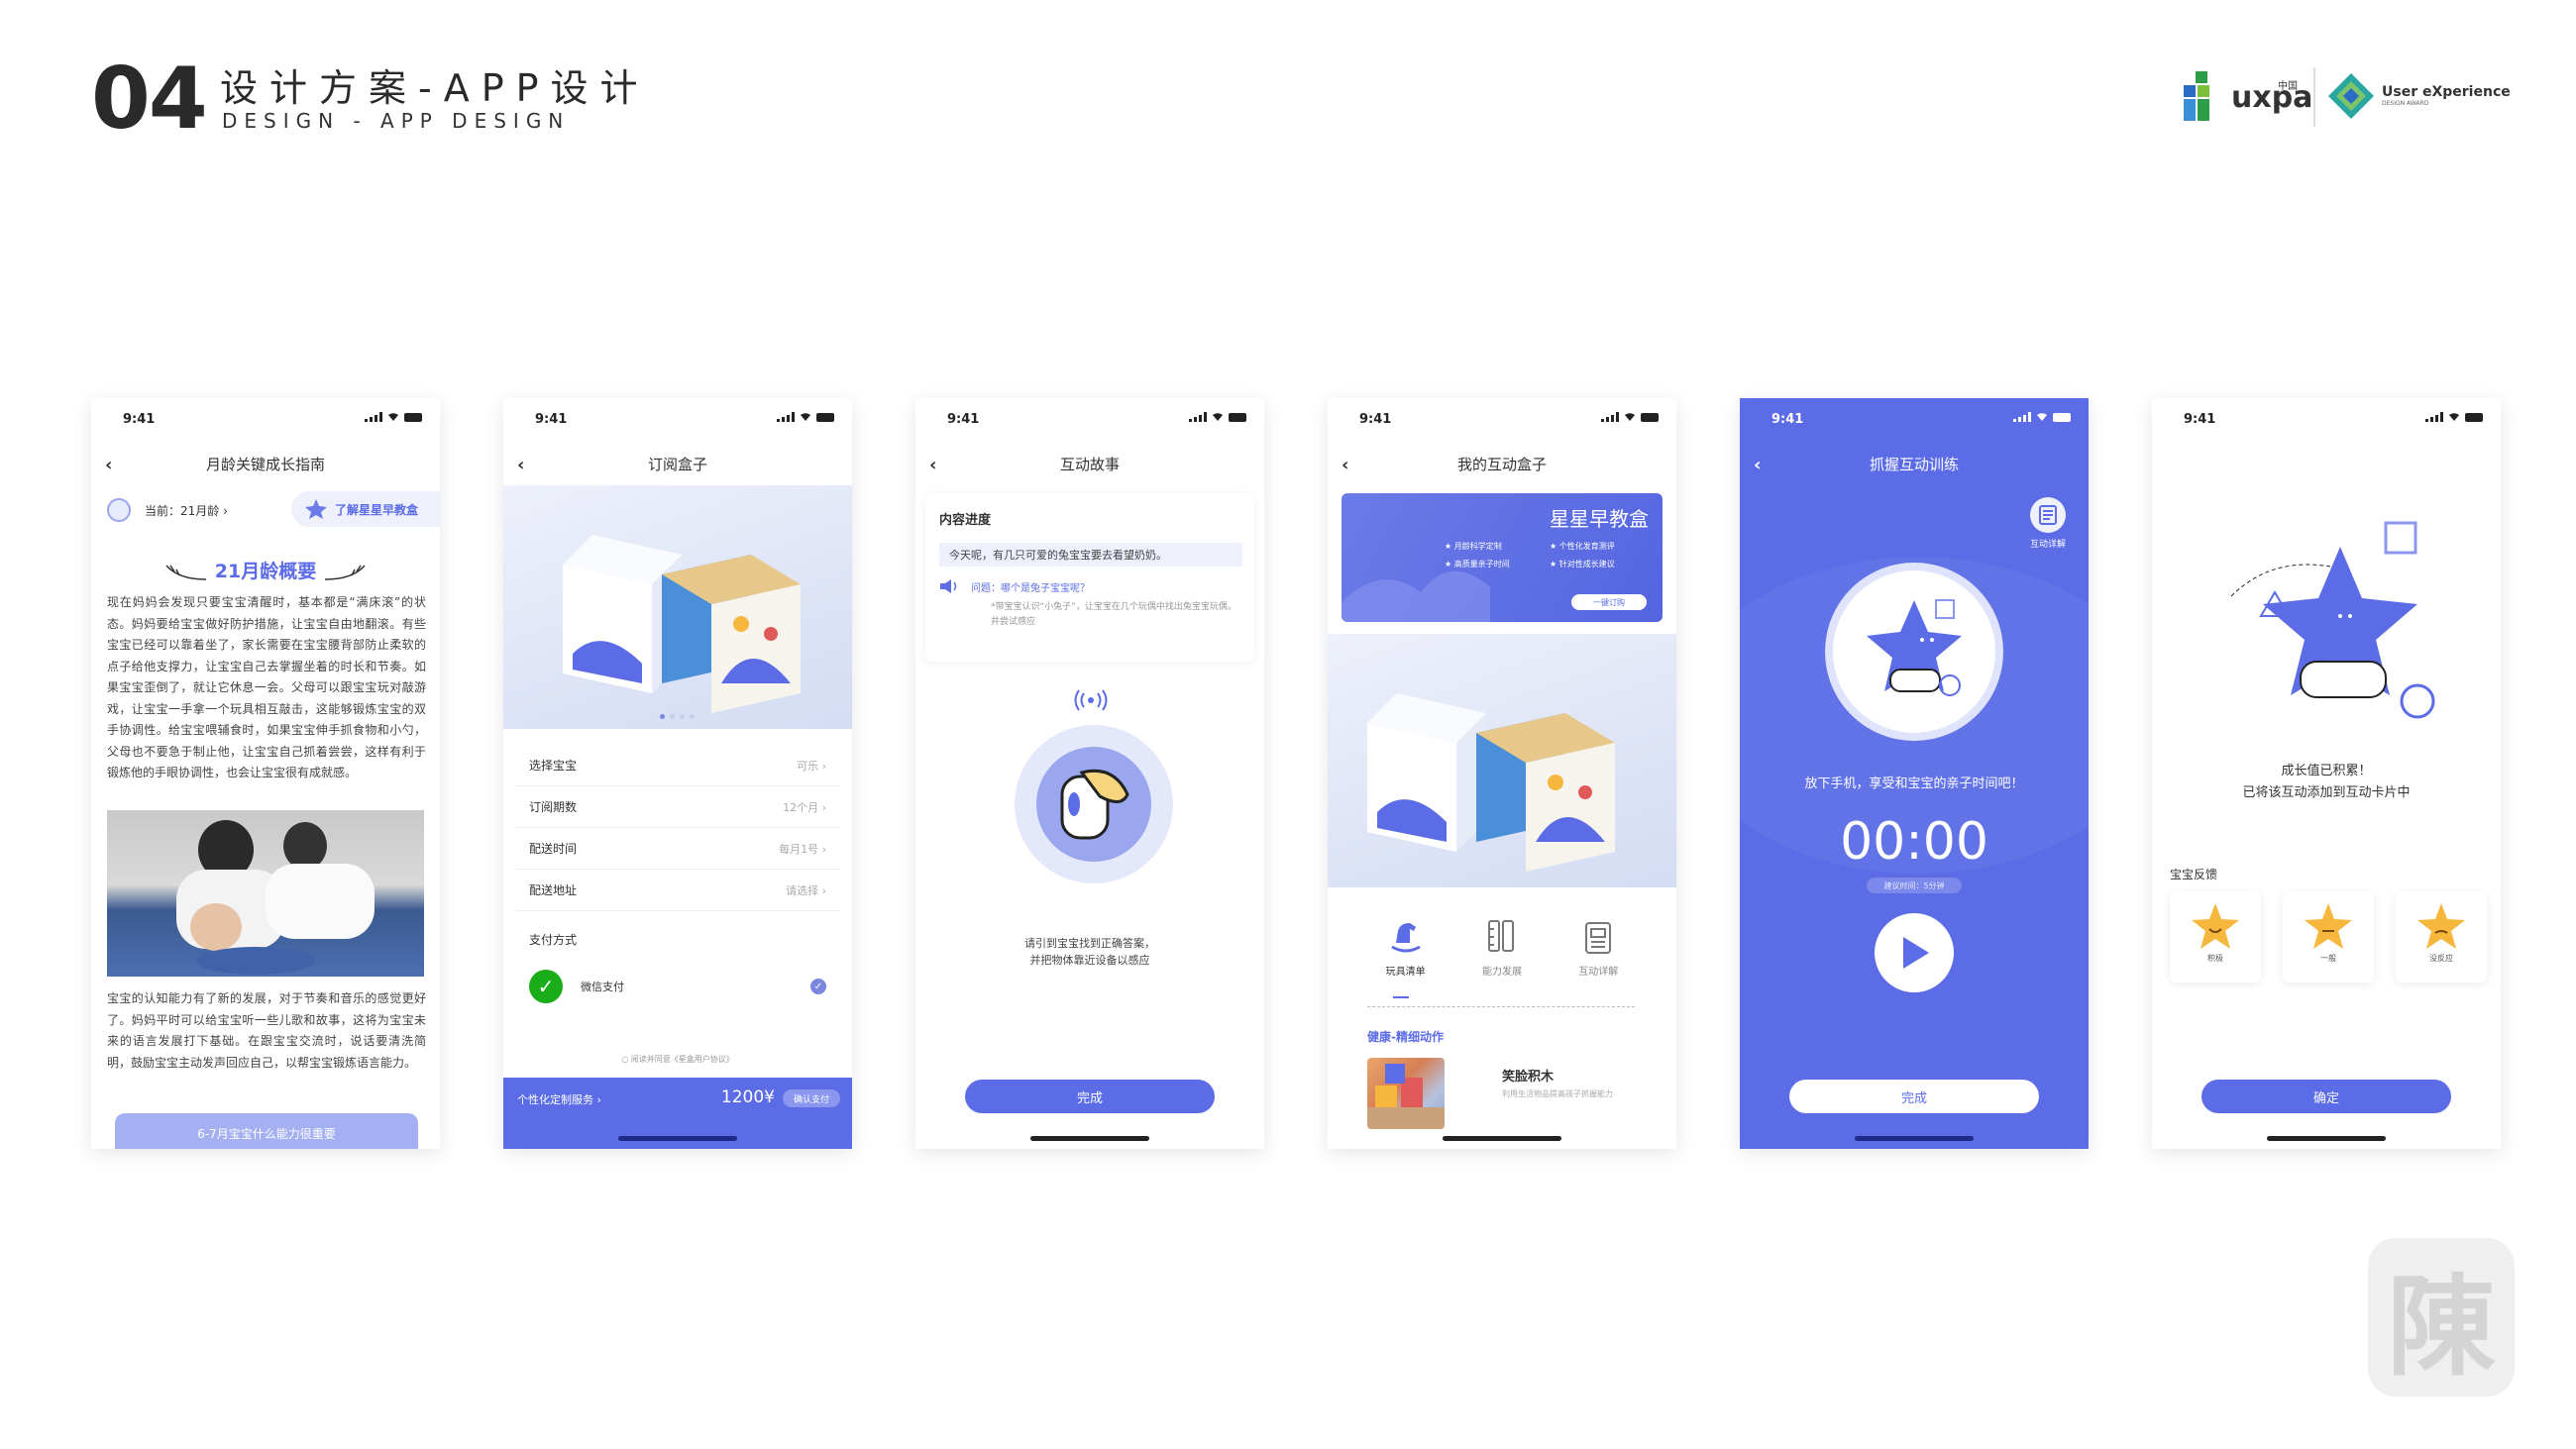 The image size is (2576, 1449). What do you see at coordinates (1501, 1006) in the screenshot?
I see `divider` at bounding box center [1501, 1006].